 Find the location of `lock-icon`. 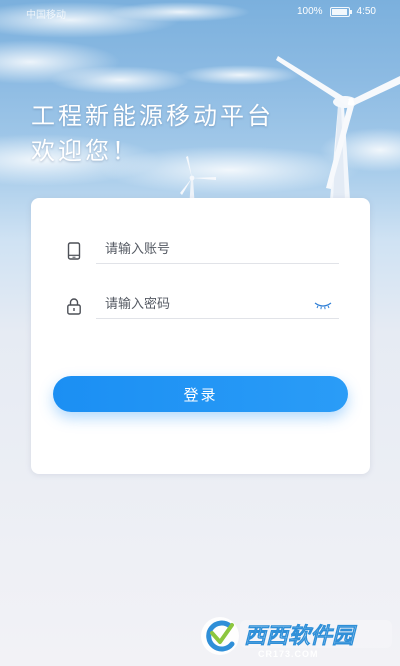

lock-icon is located at coordinates (74, 306).